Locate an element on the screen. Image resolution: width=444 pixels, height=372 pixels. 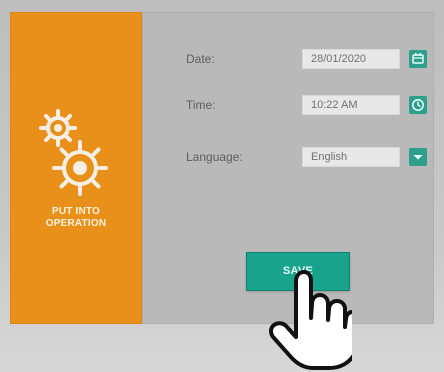
chevron-down-icon is located at coordinates (418, 157).